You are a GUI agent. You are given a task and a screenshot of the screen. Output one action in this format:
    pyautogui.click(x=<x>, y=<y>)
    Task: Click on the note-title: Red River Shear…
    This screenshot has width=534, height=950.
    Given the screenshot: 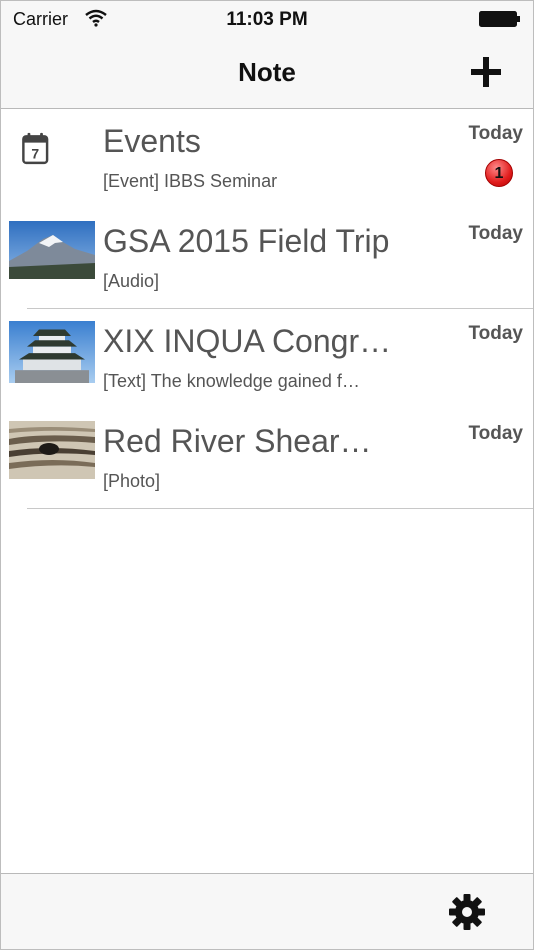 What is the action you would take?
    pyautogui.click(x=237, y=441)
    